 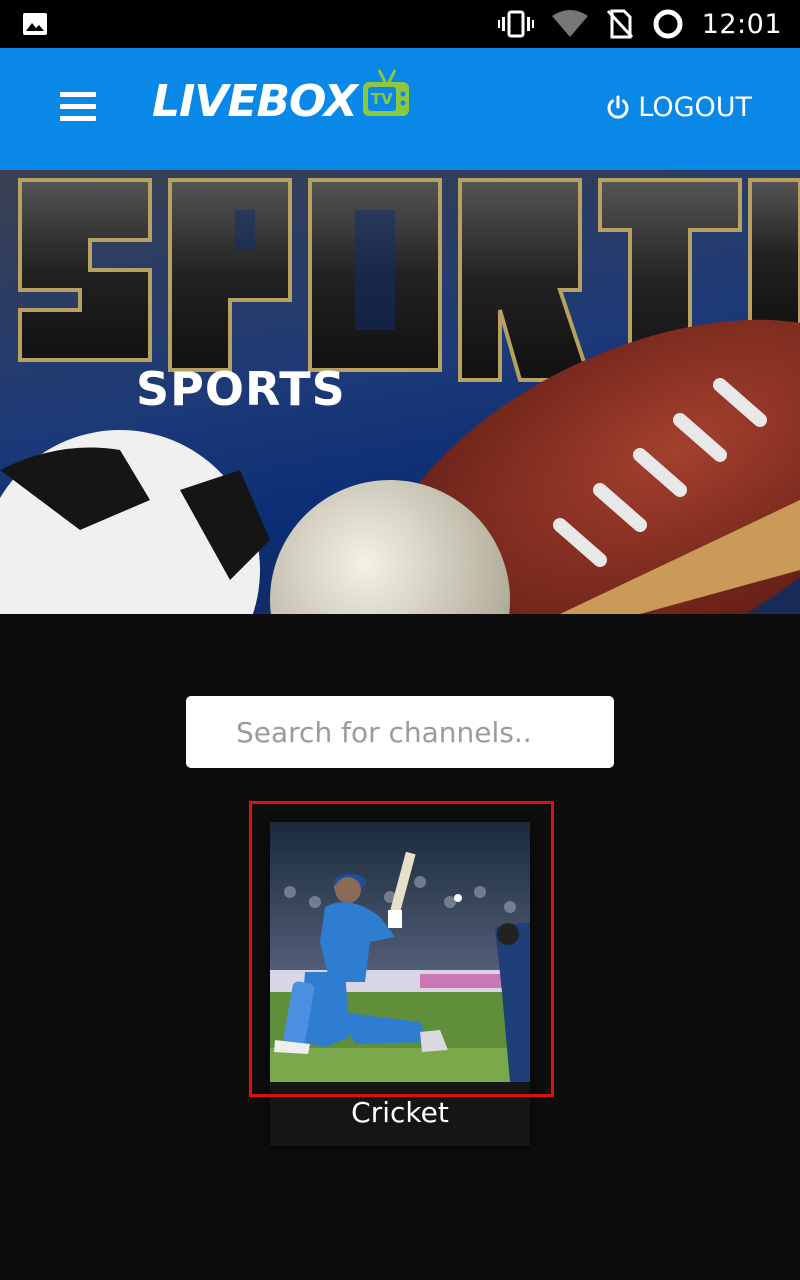 What do you see at coordinates (400, 1112) in the screenshot?
I see `channel-label: Cricket` at bounding box center [400, 1112].